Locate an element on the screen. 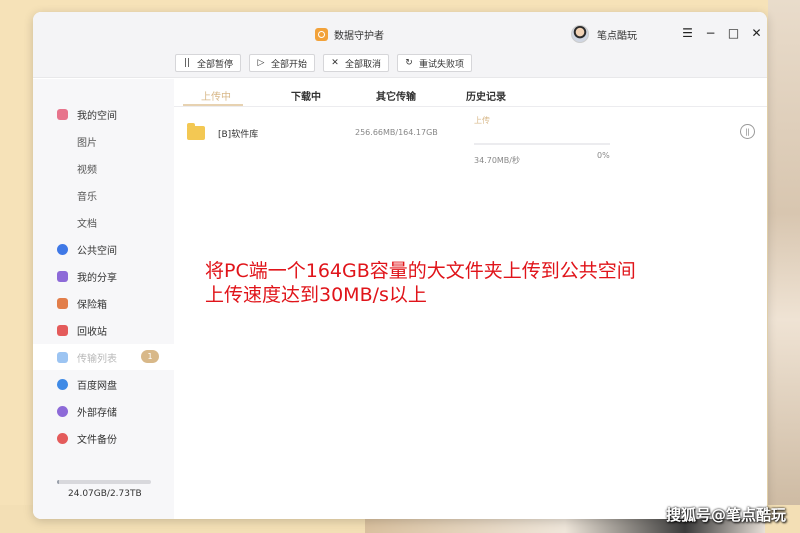 Image resolution: width=800 pixels, height=533 pixels. sidebar-item-file-backup: 文件备份 is located at coordinates (103, 438).